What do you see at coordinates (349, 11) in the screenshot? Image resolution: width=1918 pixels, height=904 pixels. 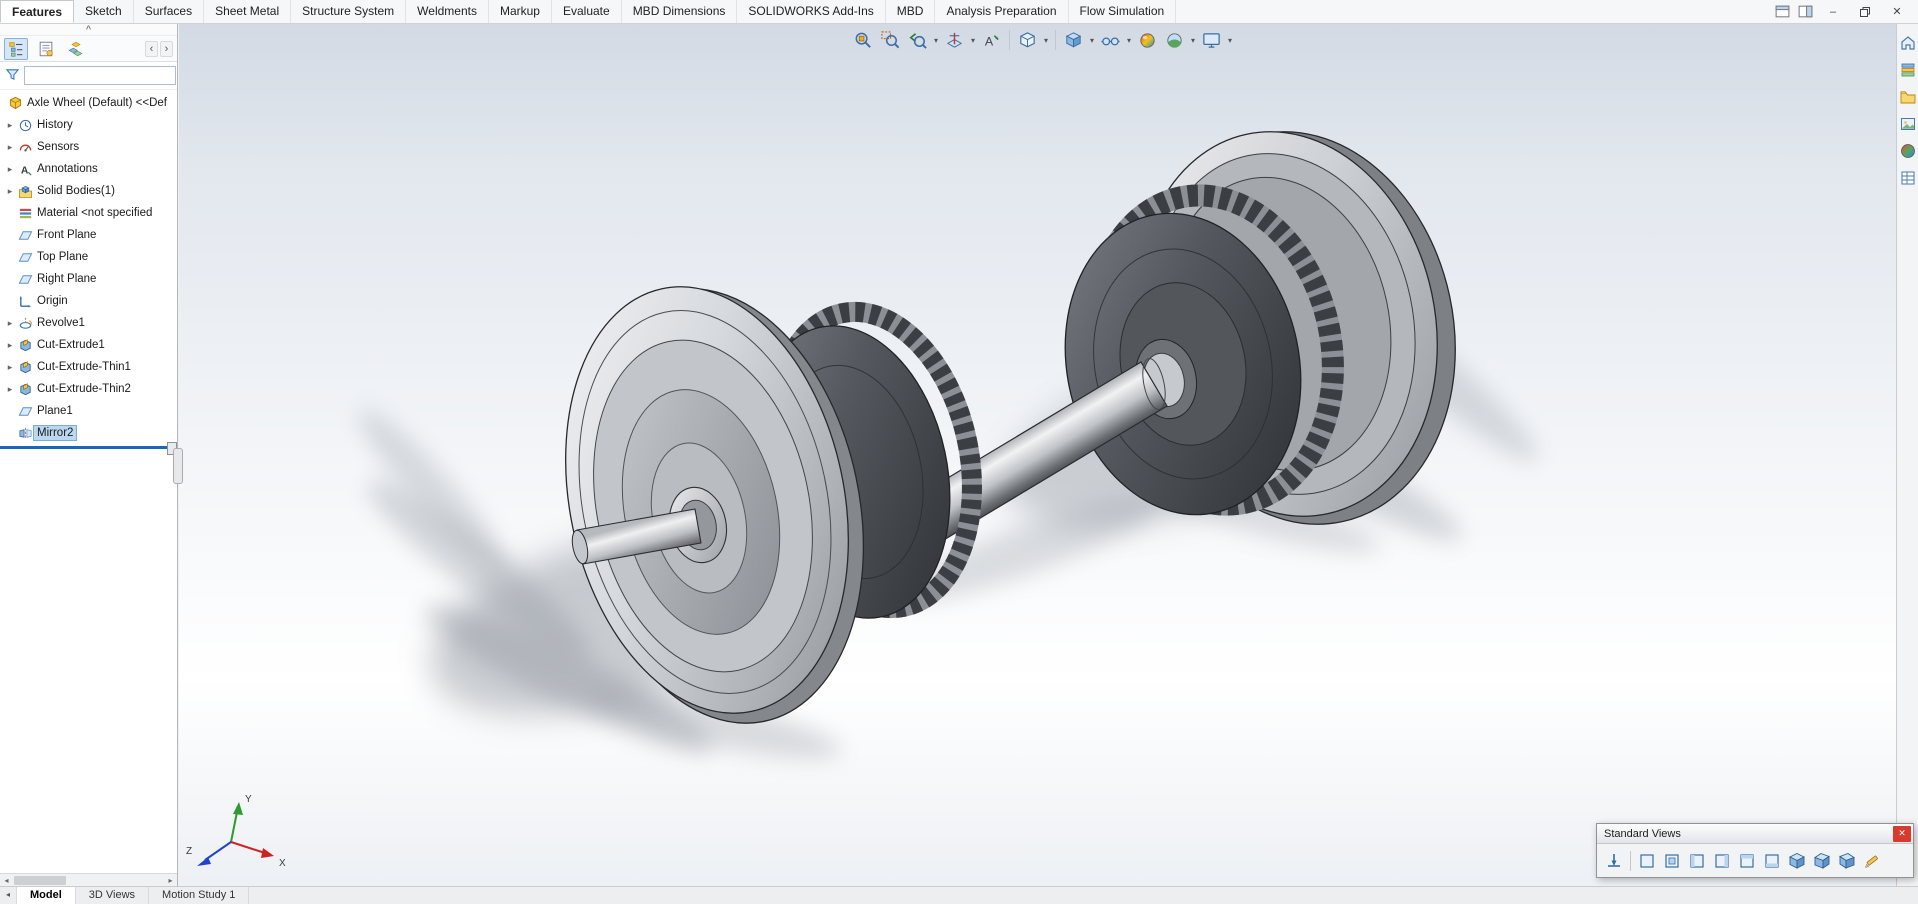 I see `tab-structure-system: Structure System` at bounding box center [349, 11].